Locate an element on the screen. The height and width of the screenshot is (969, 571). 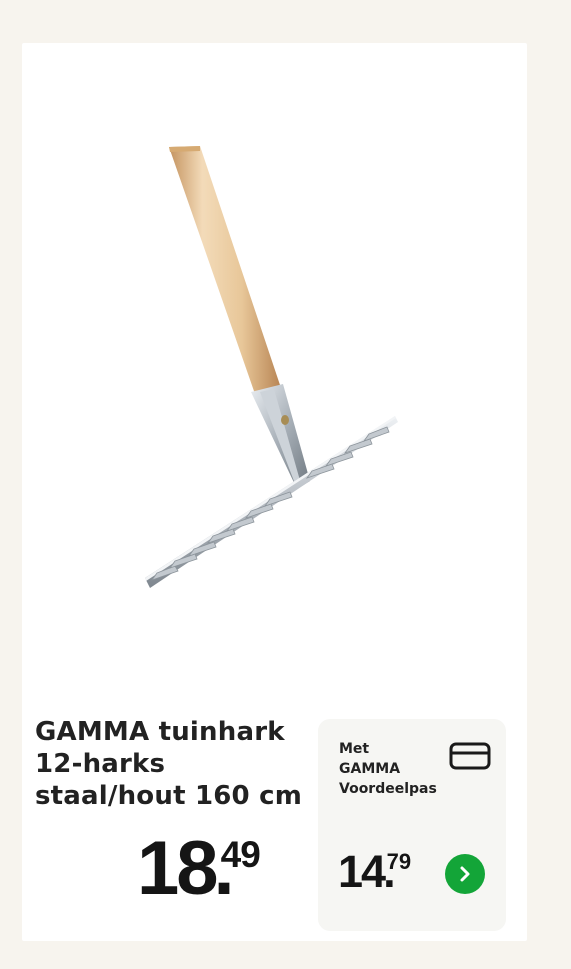
loyalty-price: 14.79 is located at coordinates (374, 872).